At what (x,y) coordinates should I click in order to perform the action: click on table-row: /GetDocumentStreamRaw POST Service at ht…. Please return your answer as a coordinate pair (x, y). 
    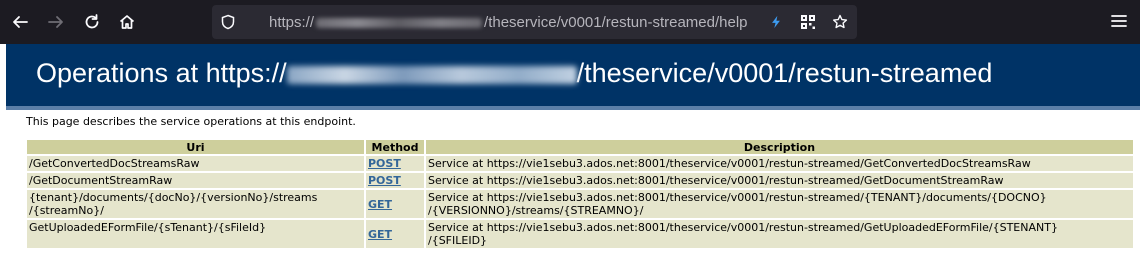
    Looking at the image, I should click on (580, 180).